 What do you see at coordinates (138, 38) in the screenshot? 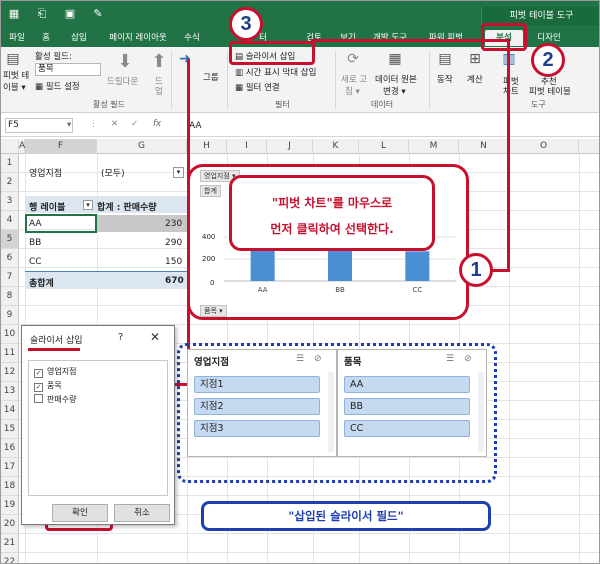
I see `tab-page-layout: 페이지 레이아웃` at bounding box center [138, 38].